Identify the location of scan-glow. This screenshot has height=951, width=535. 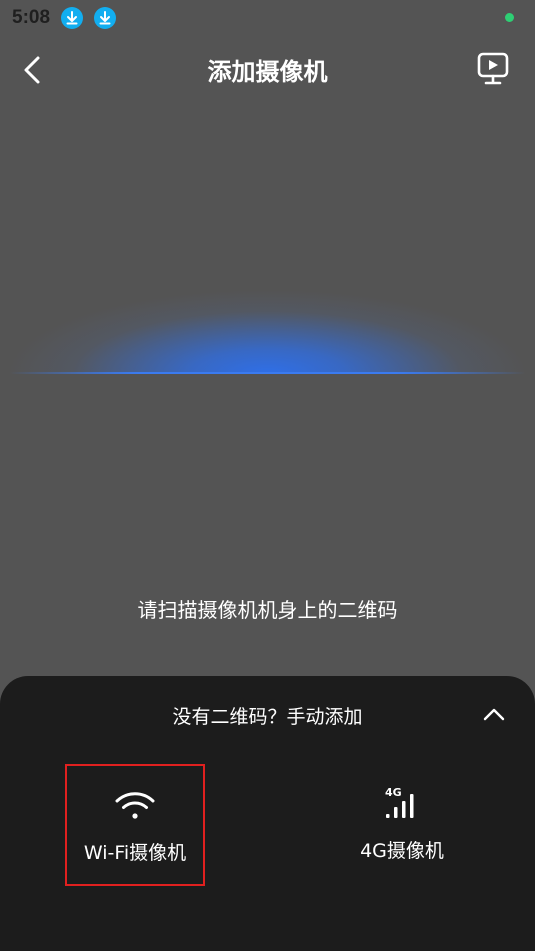
(267, 332).